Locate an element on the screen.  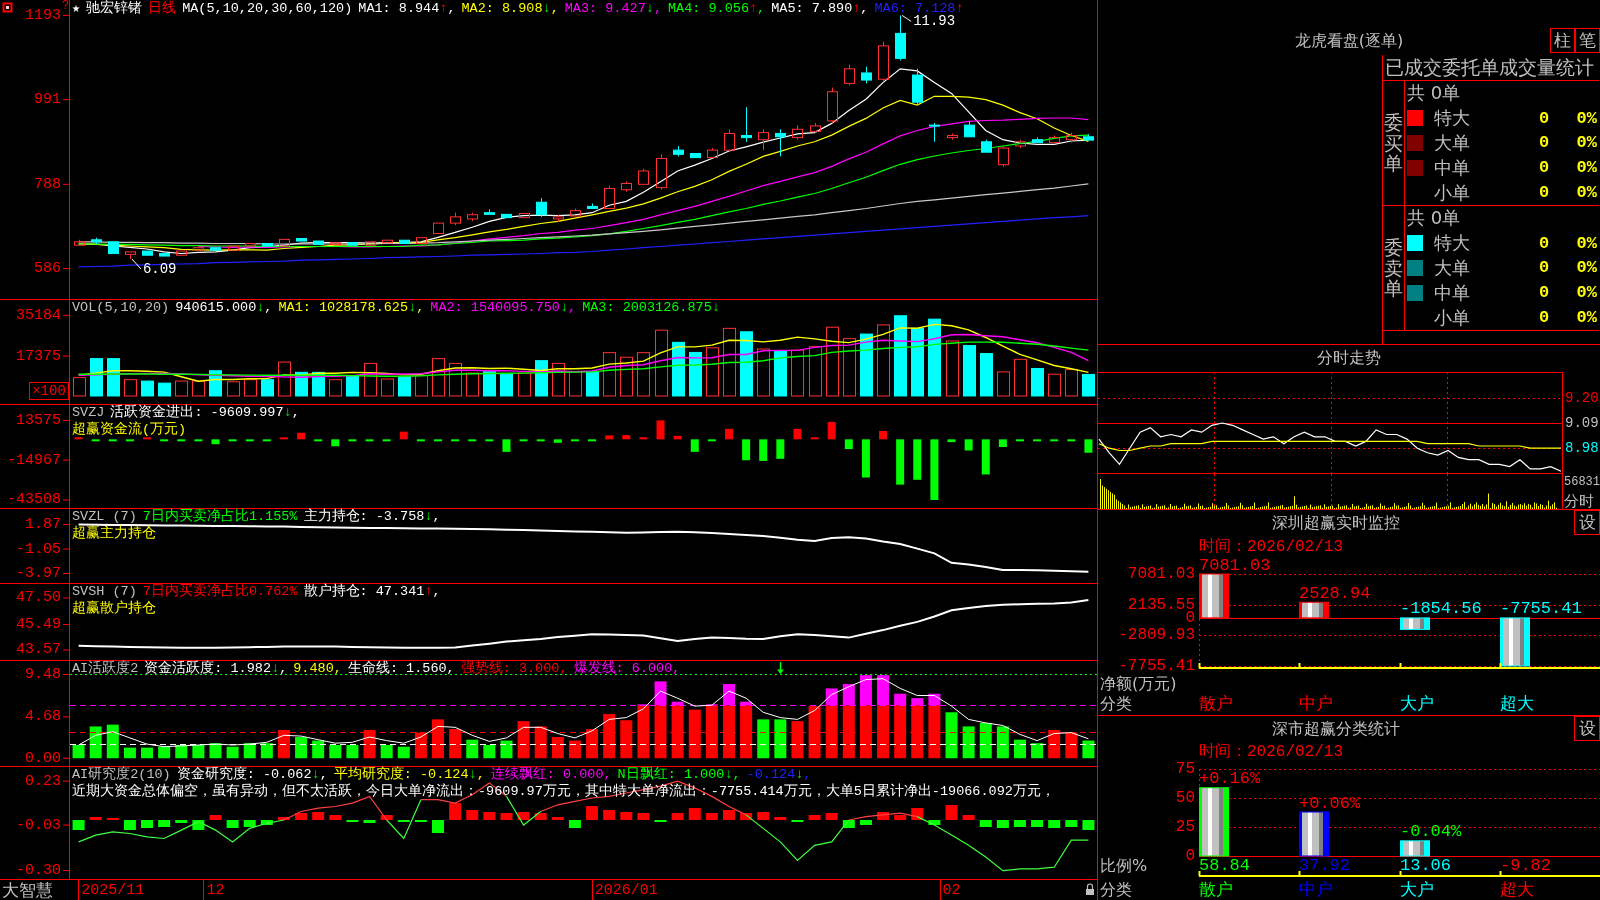
date-label: 2025/11 is located at coordinates (113, 890).